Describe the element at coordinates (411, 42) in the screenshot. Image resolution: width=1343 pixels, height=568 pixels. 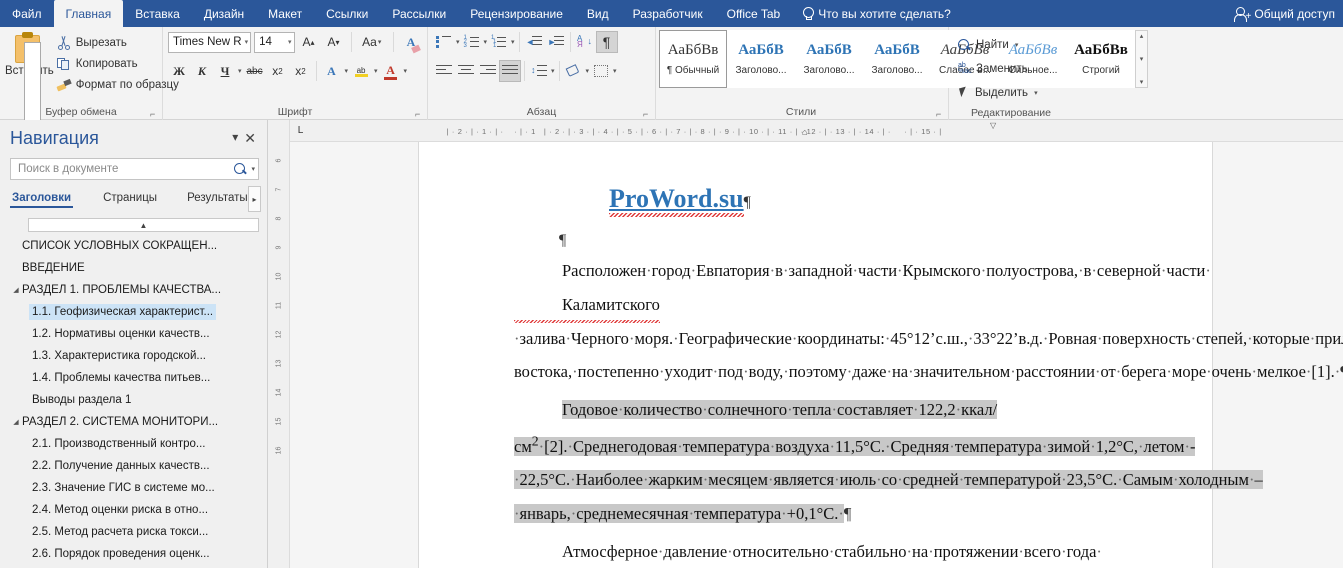
I see `clear-formatting-button: A` at that location.